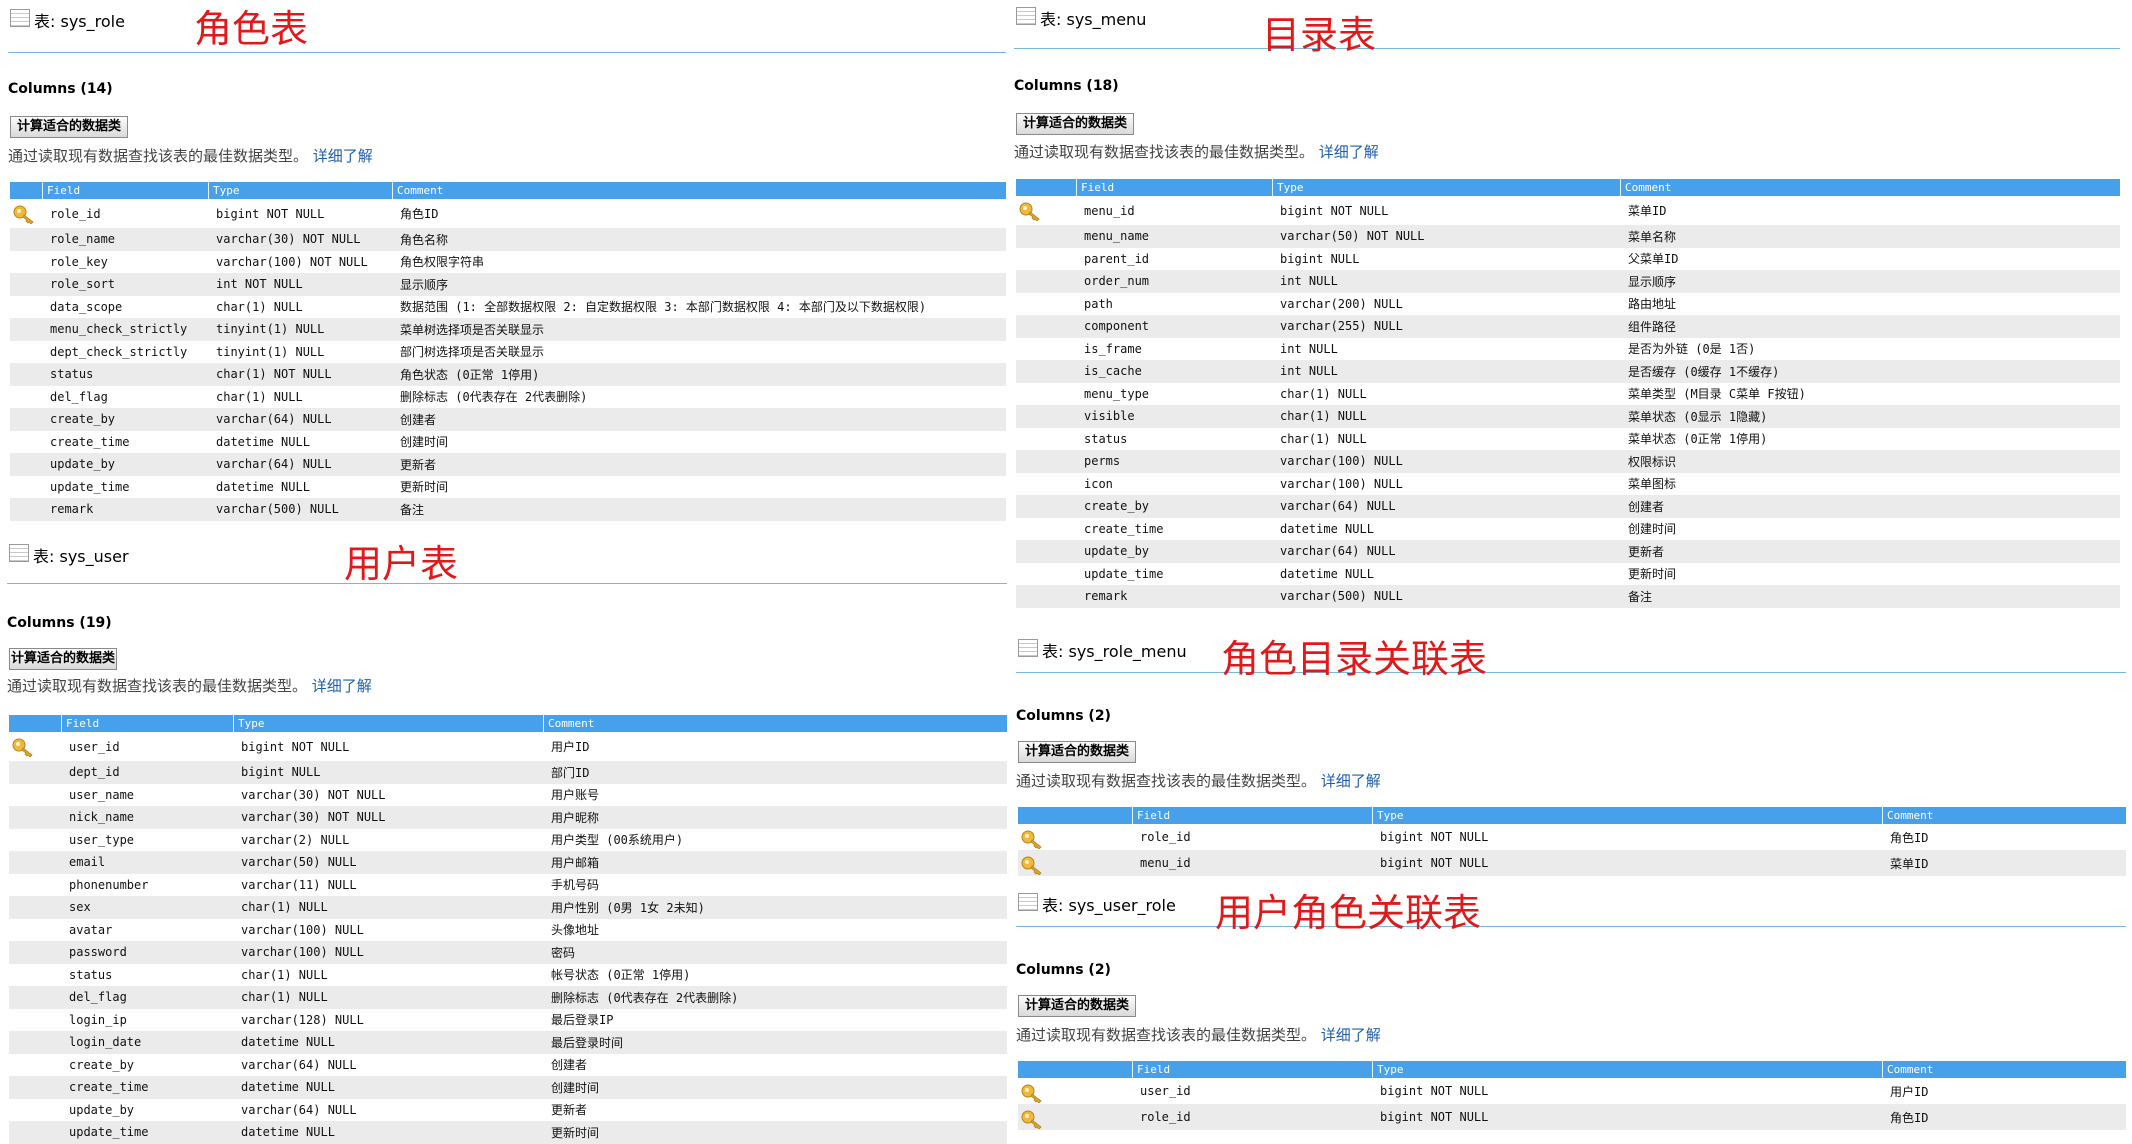 This screenshot has height=1144, width=2132. I want to click on table-row: is_cache int NULL 是否缓存 (0缓存 1不缓存), so click(1568, 371).